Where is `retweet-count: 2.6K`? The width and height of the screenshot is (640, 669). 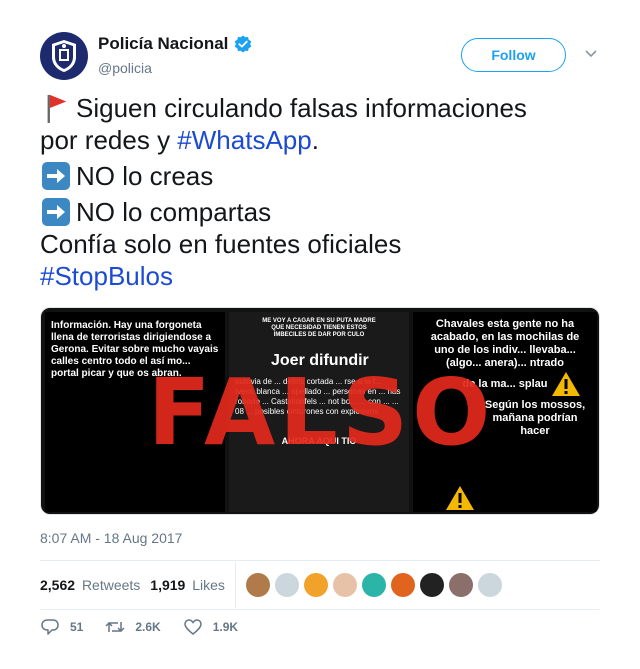 retweet-count: 2.6K is located at coordinates (148, 627).